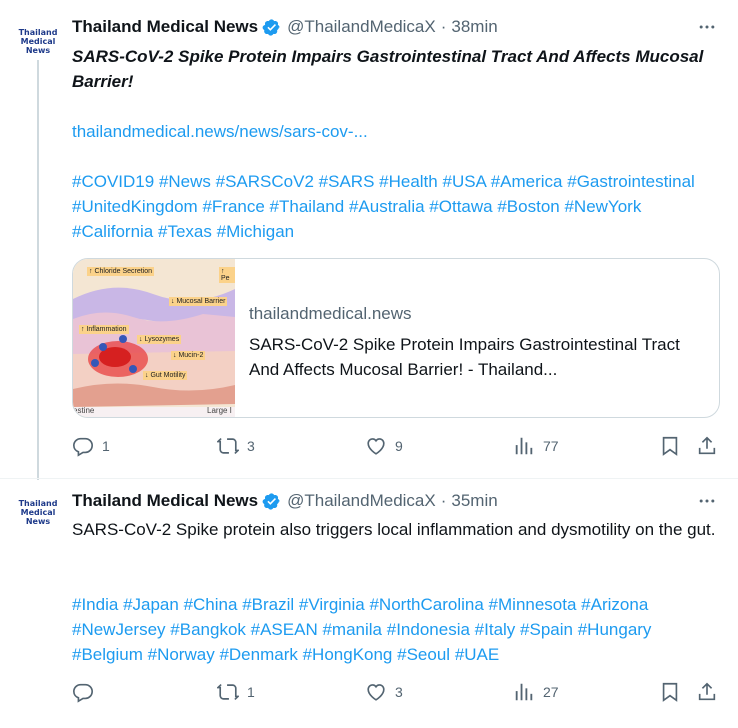 This screenshot has width=738, height=728. Describe the element at coordinates (495, 629) in the screenshot. I see `hashtag-link: #Italy` at that location.